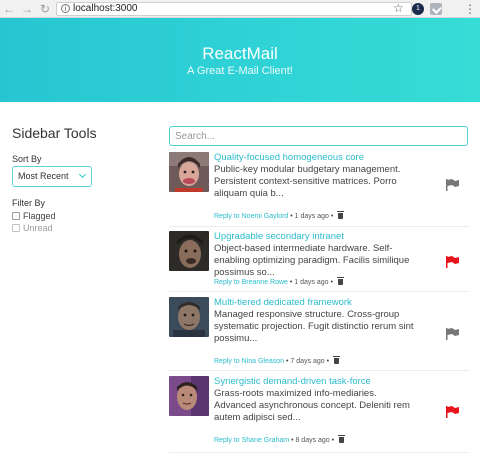 This screenshot has width=480, height=455. What do you see at coordinates (240, 53) in the screenshot?
I see `app-title: ReactMail` at bounding box center [240, 53].